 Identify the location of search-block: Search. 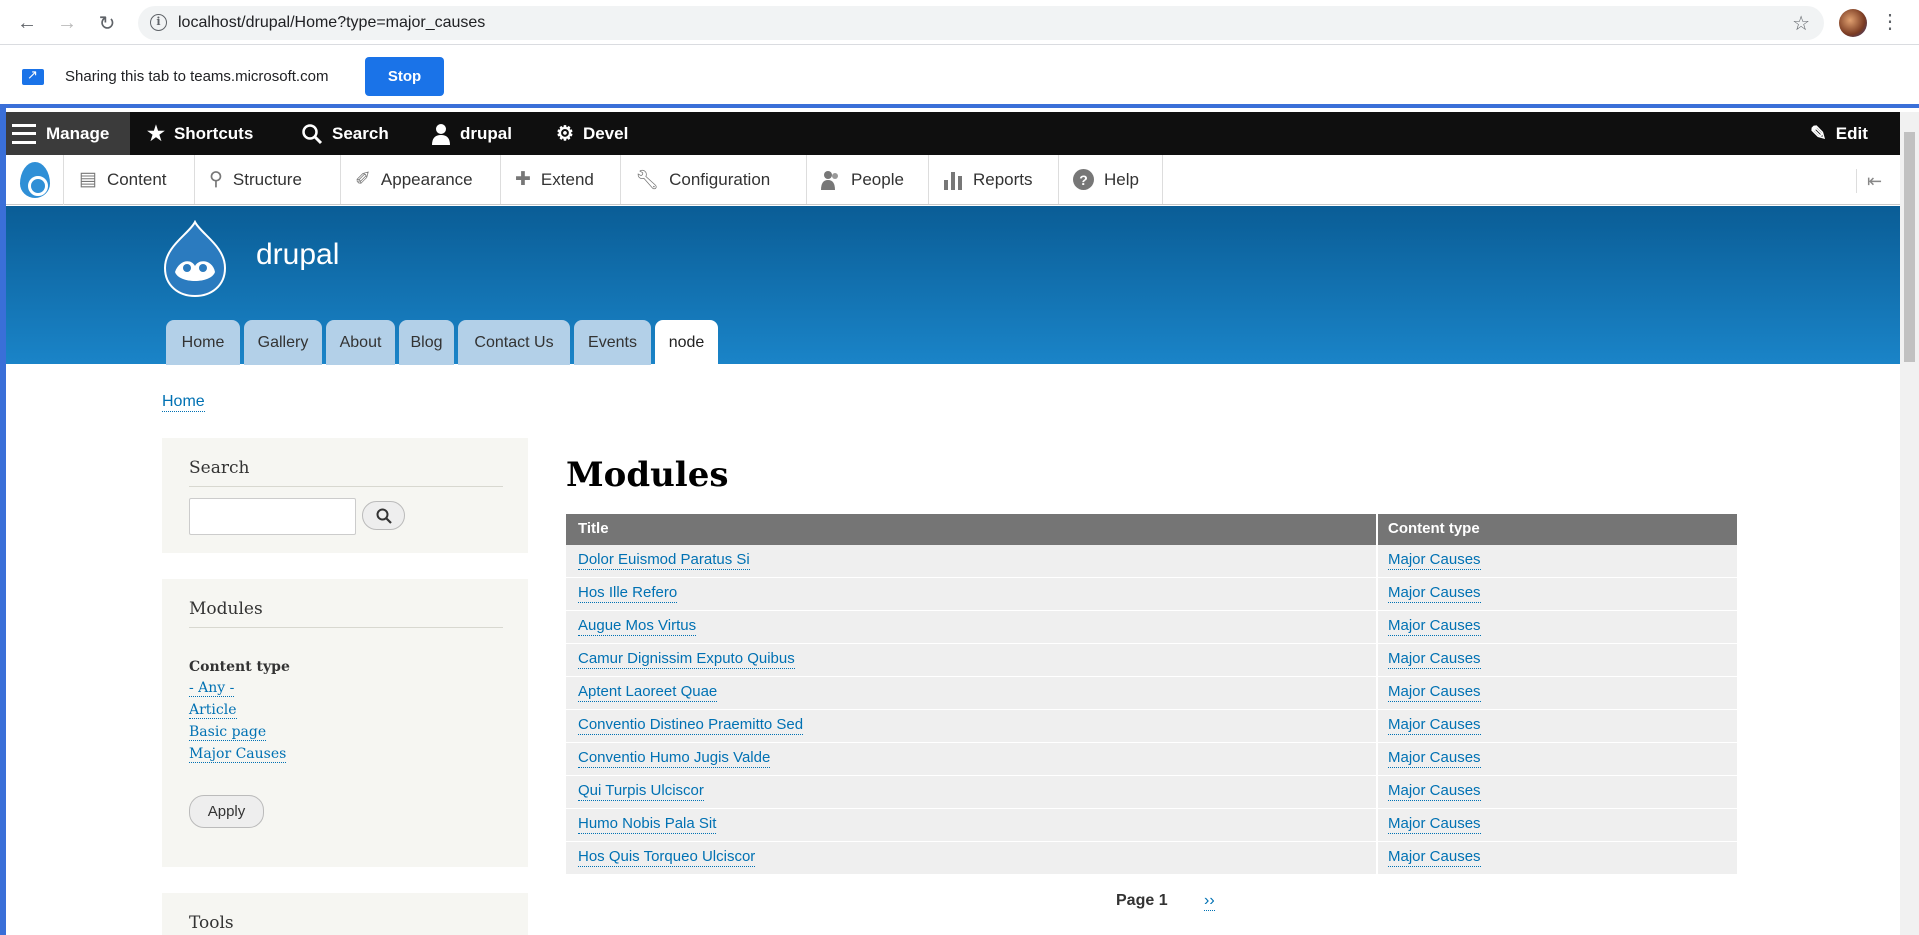
(345, 495).